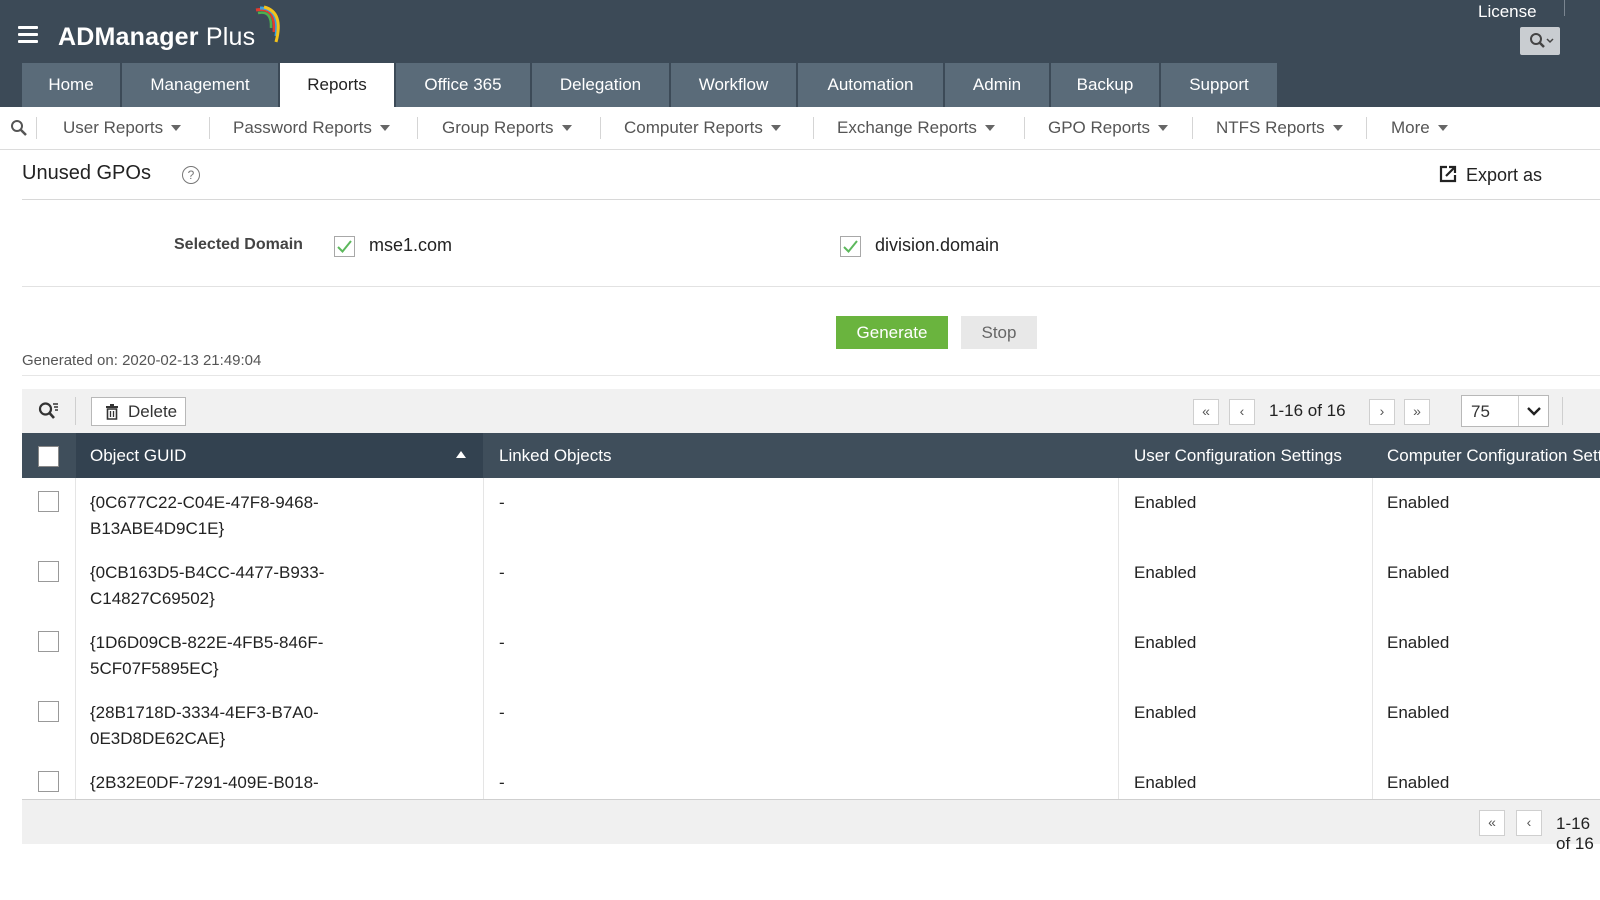 This screenshot has width=1600, height=900. Describe the element at coordinates (1219, 85) in the screenshot. I see `tab-support: Support` at that location.